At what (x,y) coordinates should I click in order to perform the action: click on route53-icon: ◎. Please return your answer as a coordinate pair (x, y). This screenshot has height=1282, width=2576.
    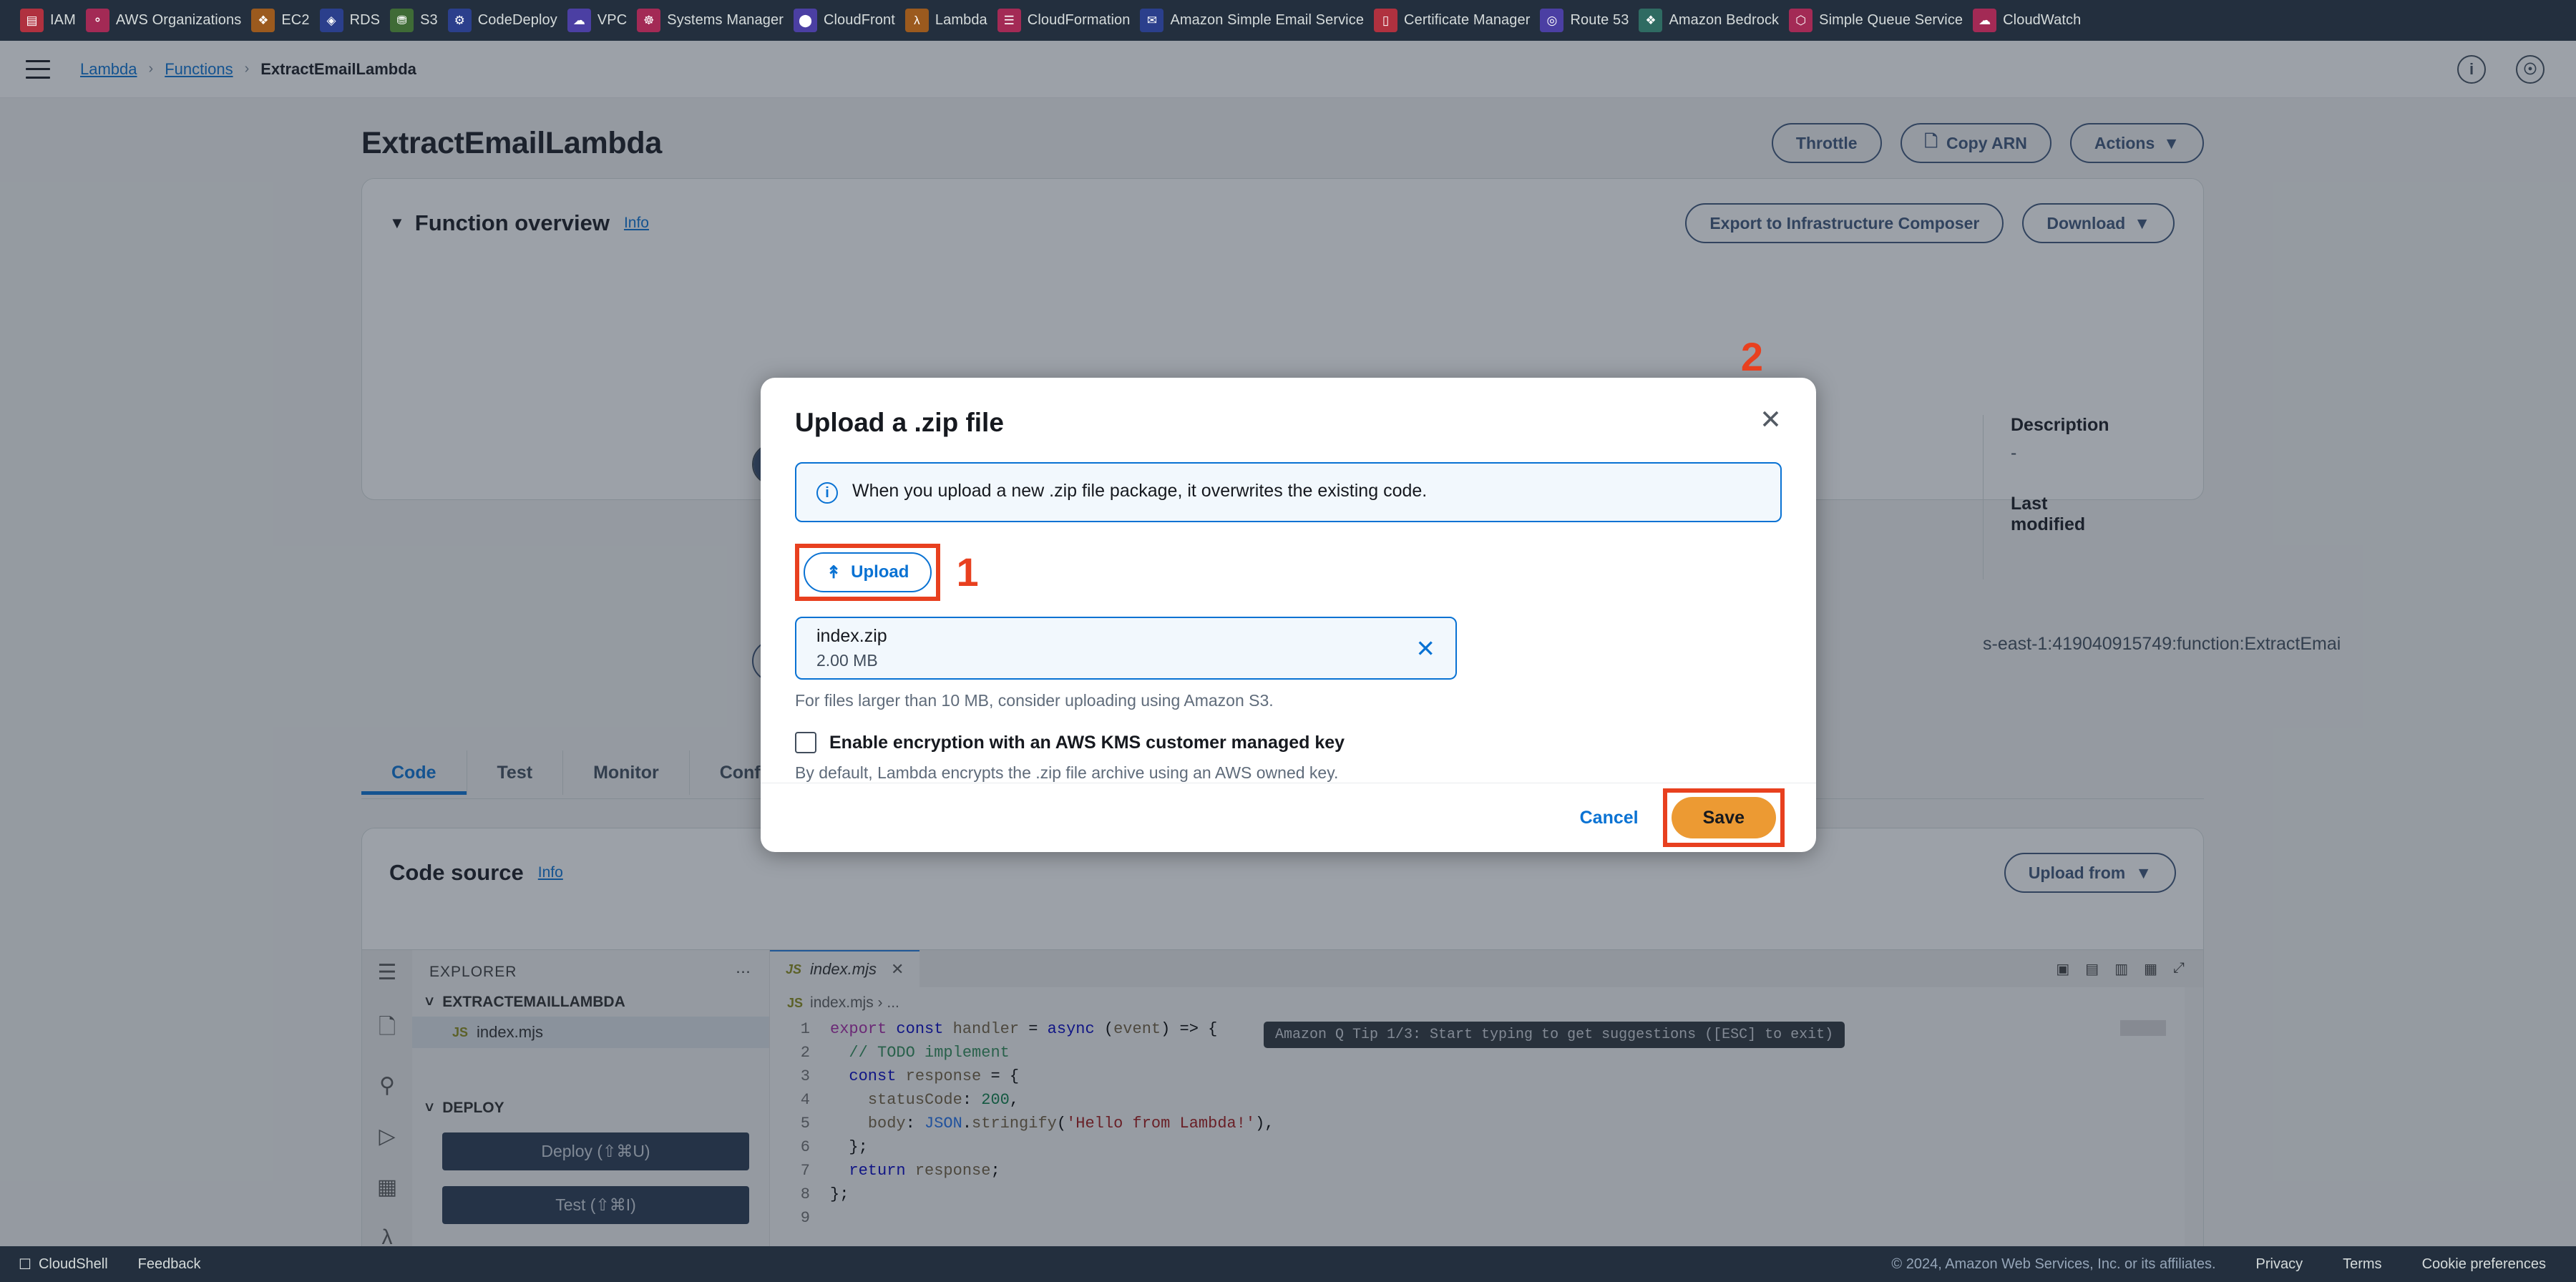
    Looking at the image, I should click on (1552, 20).